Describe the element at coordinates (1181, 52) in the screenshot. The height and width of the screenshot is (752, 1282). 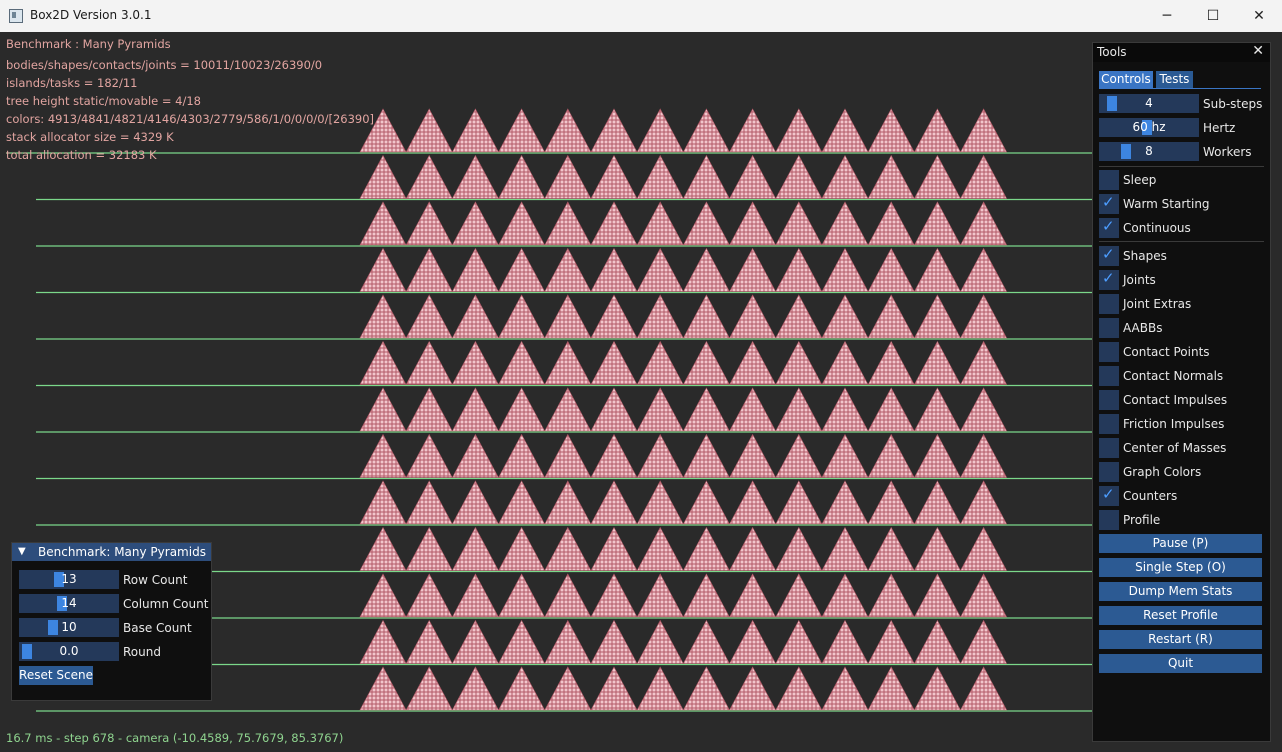
I see `tools-title-bar: Tools ✕` at that location.